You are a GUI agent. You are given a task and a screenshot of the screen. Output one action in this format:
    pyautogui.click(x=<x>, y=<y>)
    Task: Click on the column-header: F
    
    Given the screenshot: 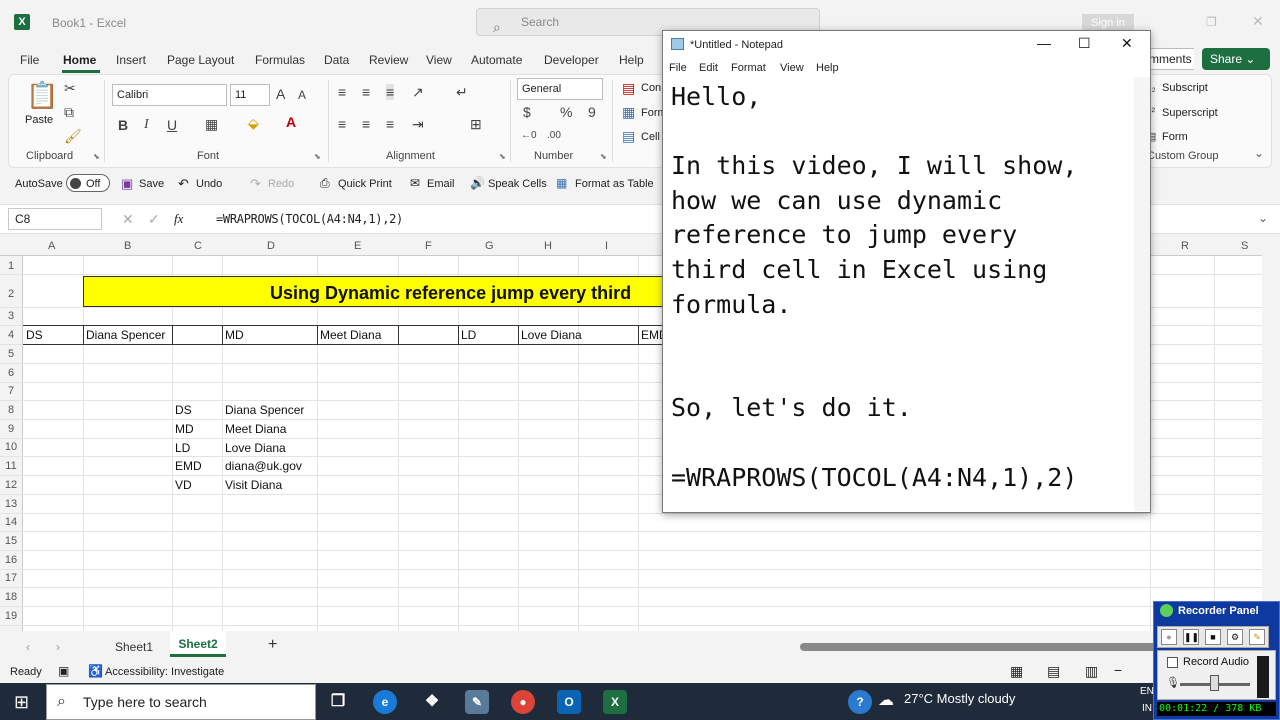 What is the action you would take?
    pyautogui.click(x=428, y=246)
    